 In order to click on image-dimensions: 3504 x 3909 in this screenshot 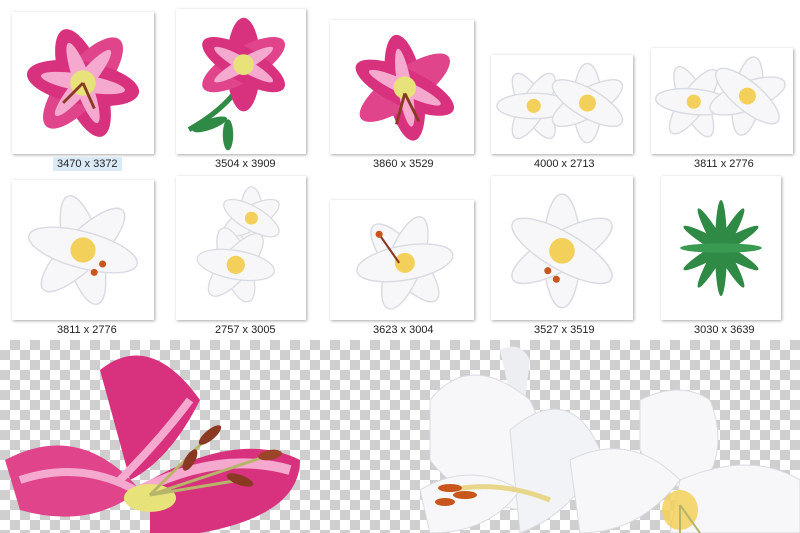, I will do `click(245, 164)`.